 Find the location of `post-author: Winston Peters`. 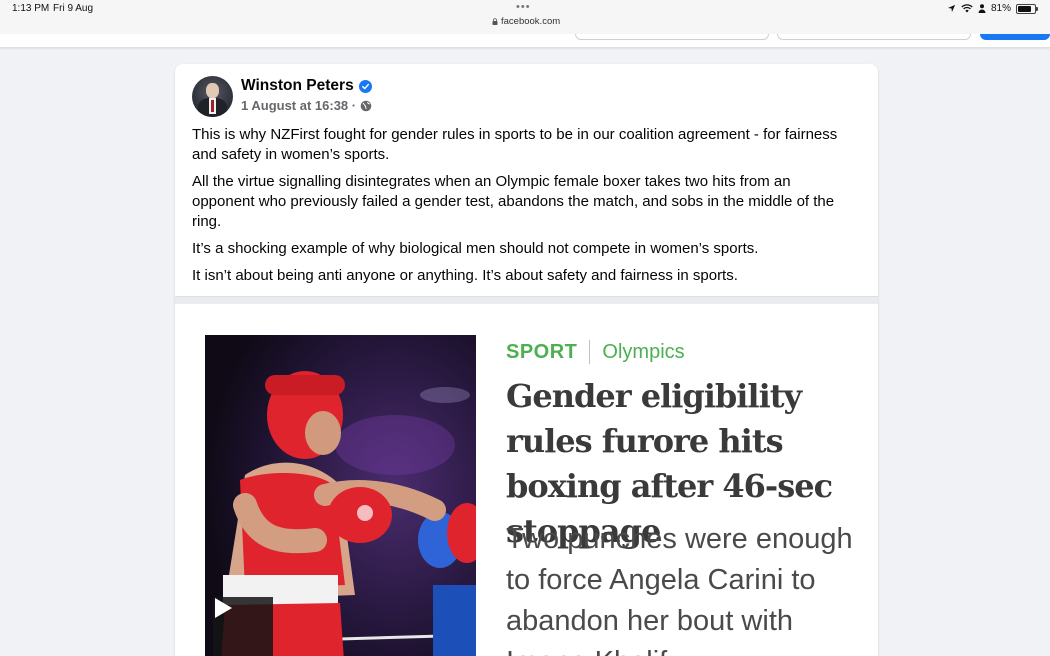

post-author: Winston Peters is located at coordinates (306, 86).